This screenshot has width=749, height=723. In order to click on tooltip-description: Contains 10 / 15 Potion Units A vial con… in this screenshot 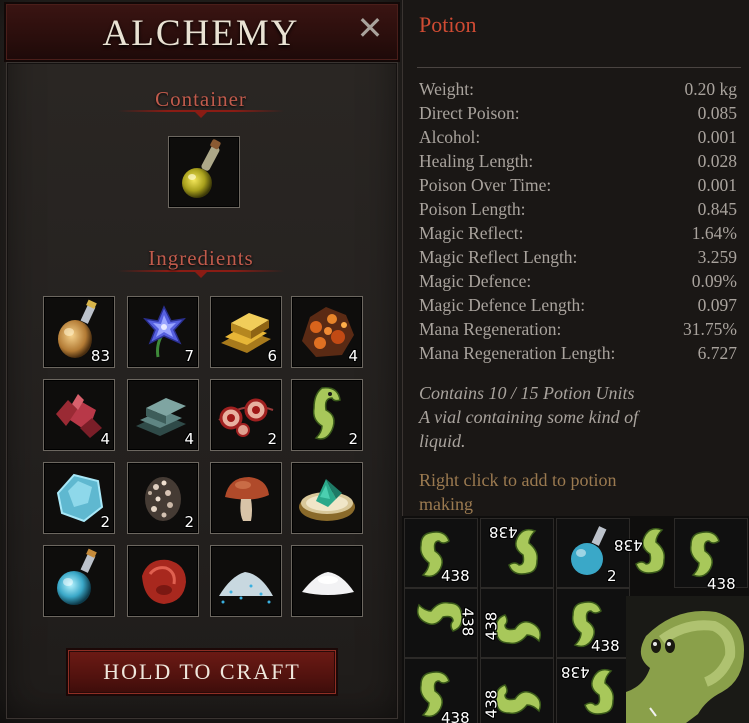, I will do `click(579, 417)`.